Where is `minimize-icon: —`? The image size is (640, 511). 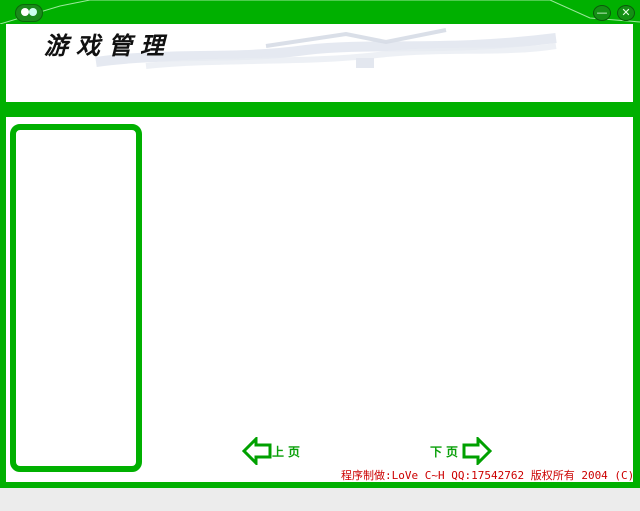 minimize-icon: — is located at coordinates (602, 12).